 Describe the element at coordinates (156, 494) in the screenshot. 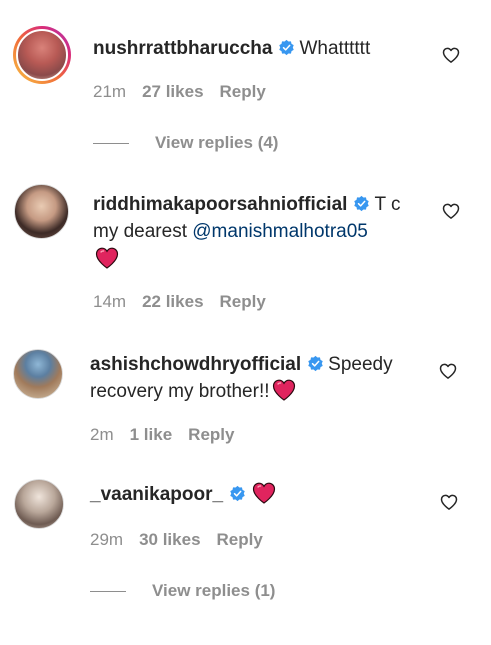

I see `username: _vaanikapoor_` at that location.